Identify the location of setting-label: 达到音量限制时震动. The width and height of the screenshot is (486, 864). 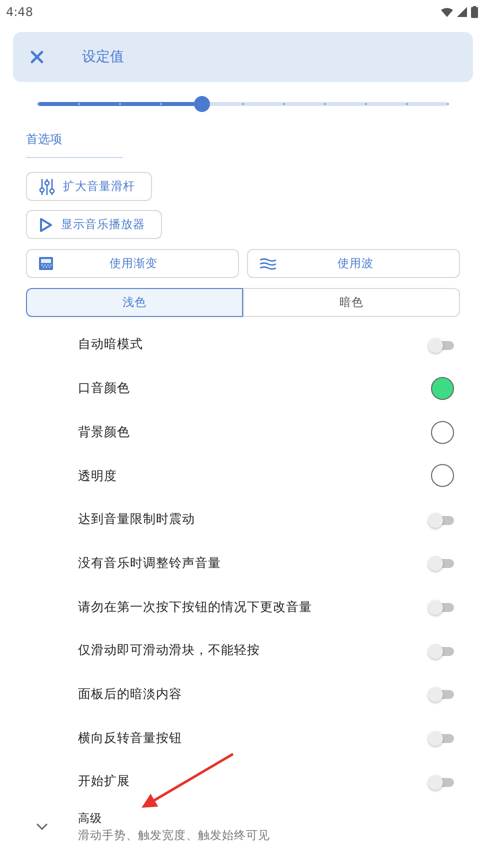
(137, 519).